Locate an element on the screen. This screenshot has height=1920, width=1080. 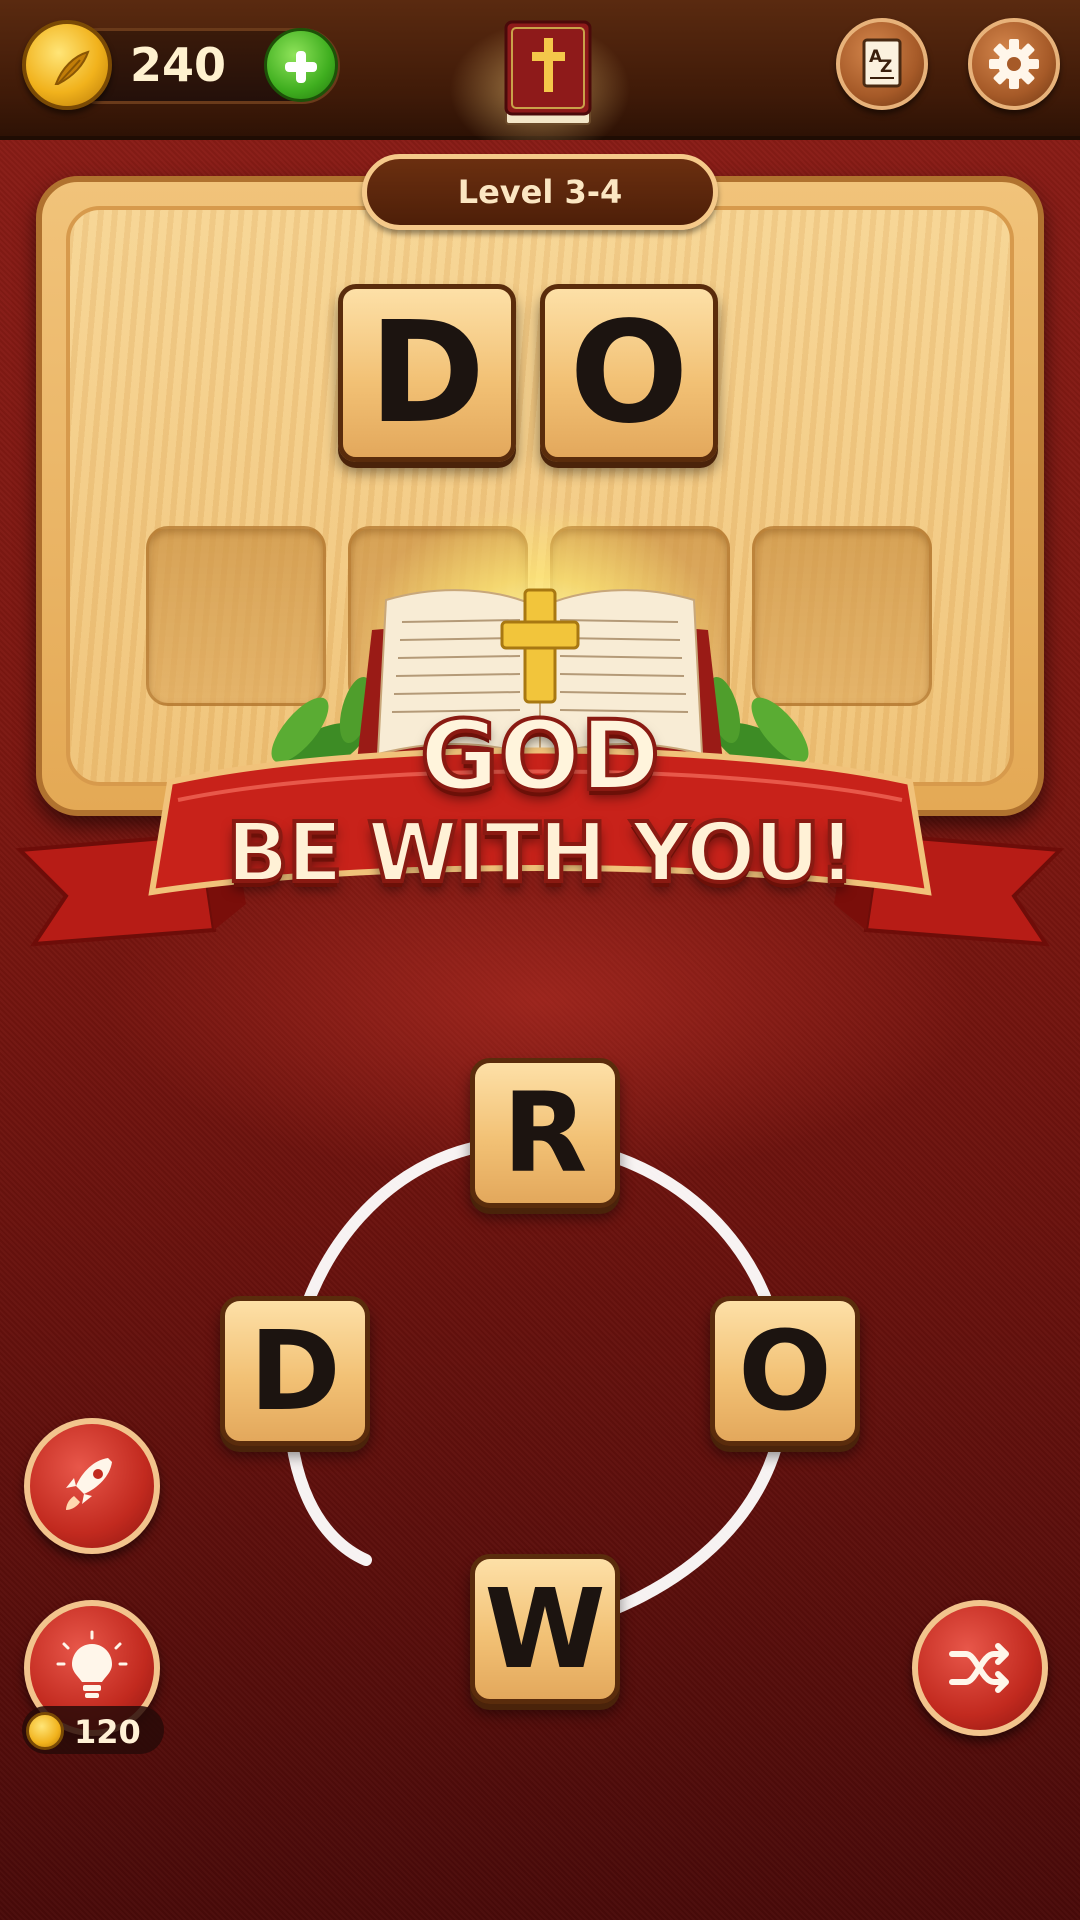
lightbulb-icon is located at coordinates (92, 1664).